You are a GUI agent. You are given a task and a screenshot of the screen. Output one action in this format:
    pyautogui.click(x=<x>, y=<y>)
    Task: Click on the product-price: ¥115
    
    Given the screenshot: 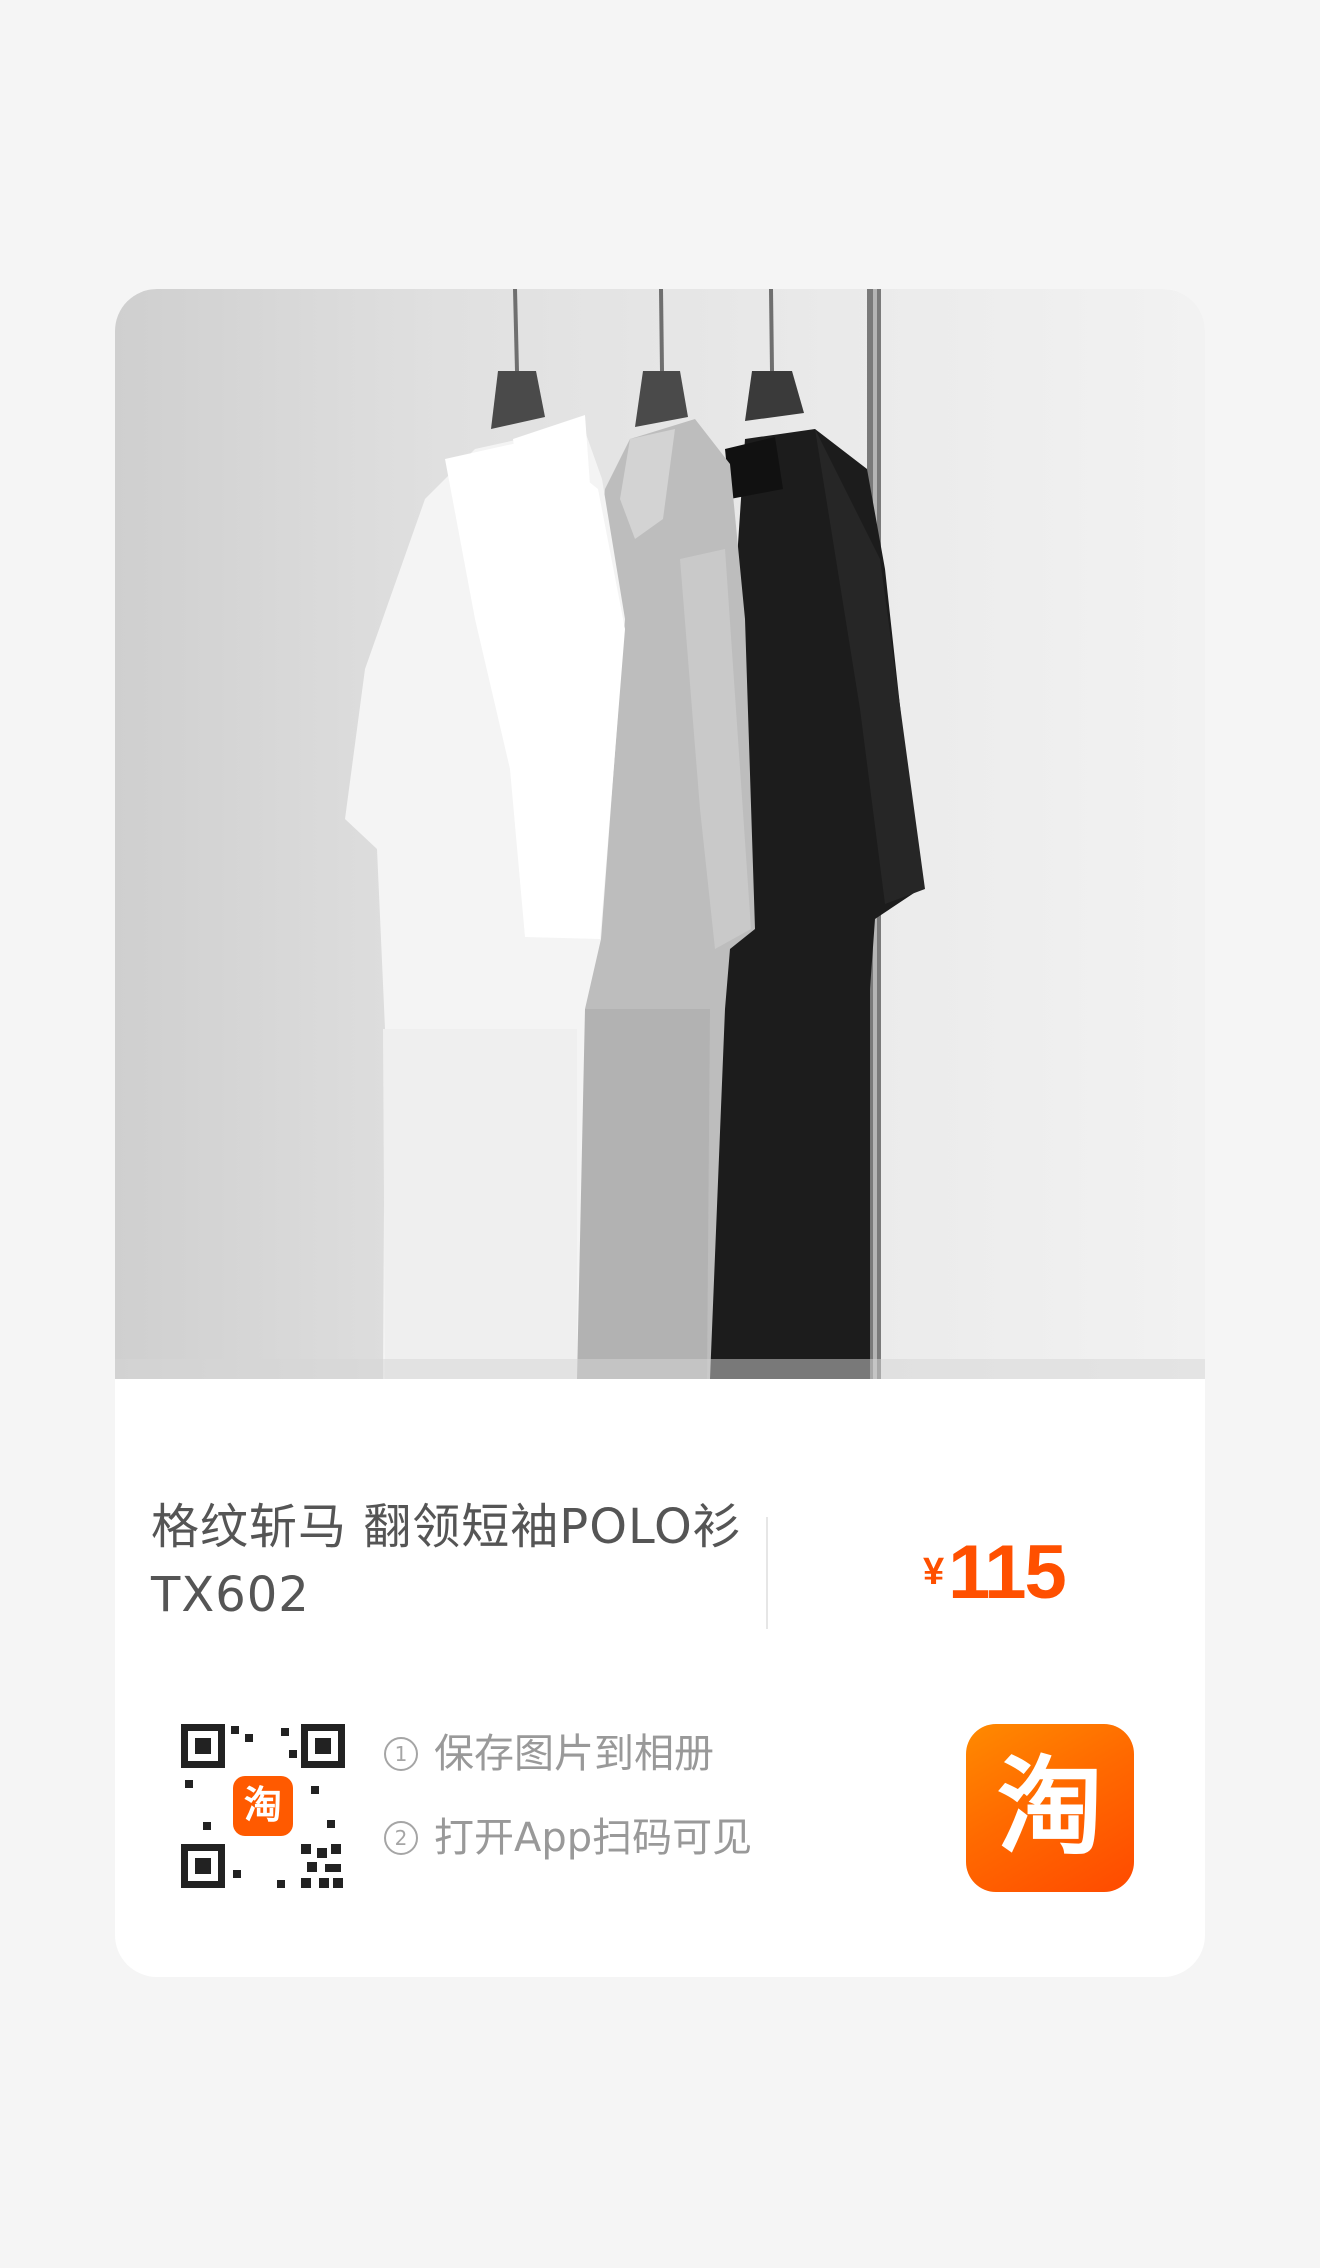 What is the action you would take?
    pyautogui.click(x=995, y=1572)
    